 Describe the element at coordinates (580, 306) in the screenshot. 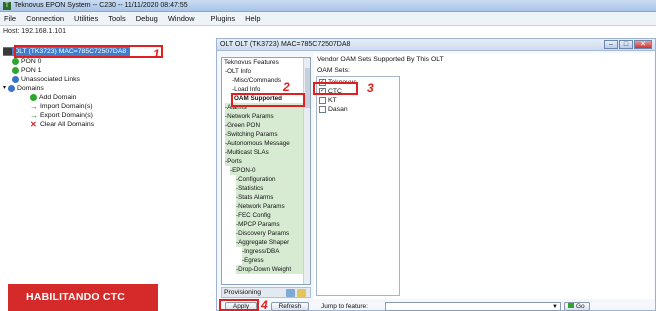

I see `go-button-label: Go` at that location.